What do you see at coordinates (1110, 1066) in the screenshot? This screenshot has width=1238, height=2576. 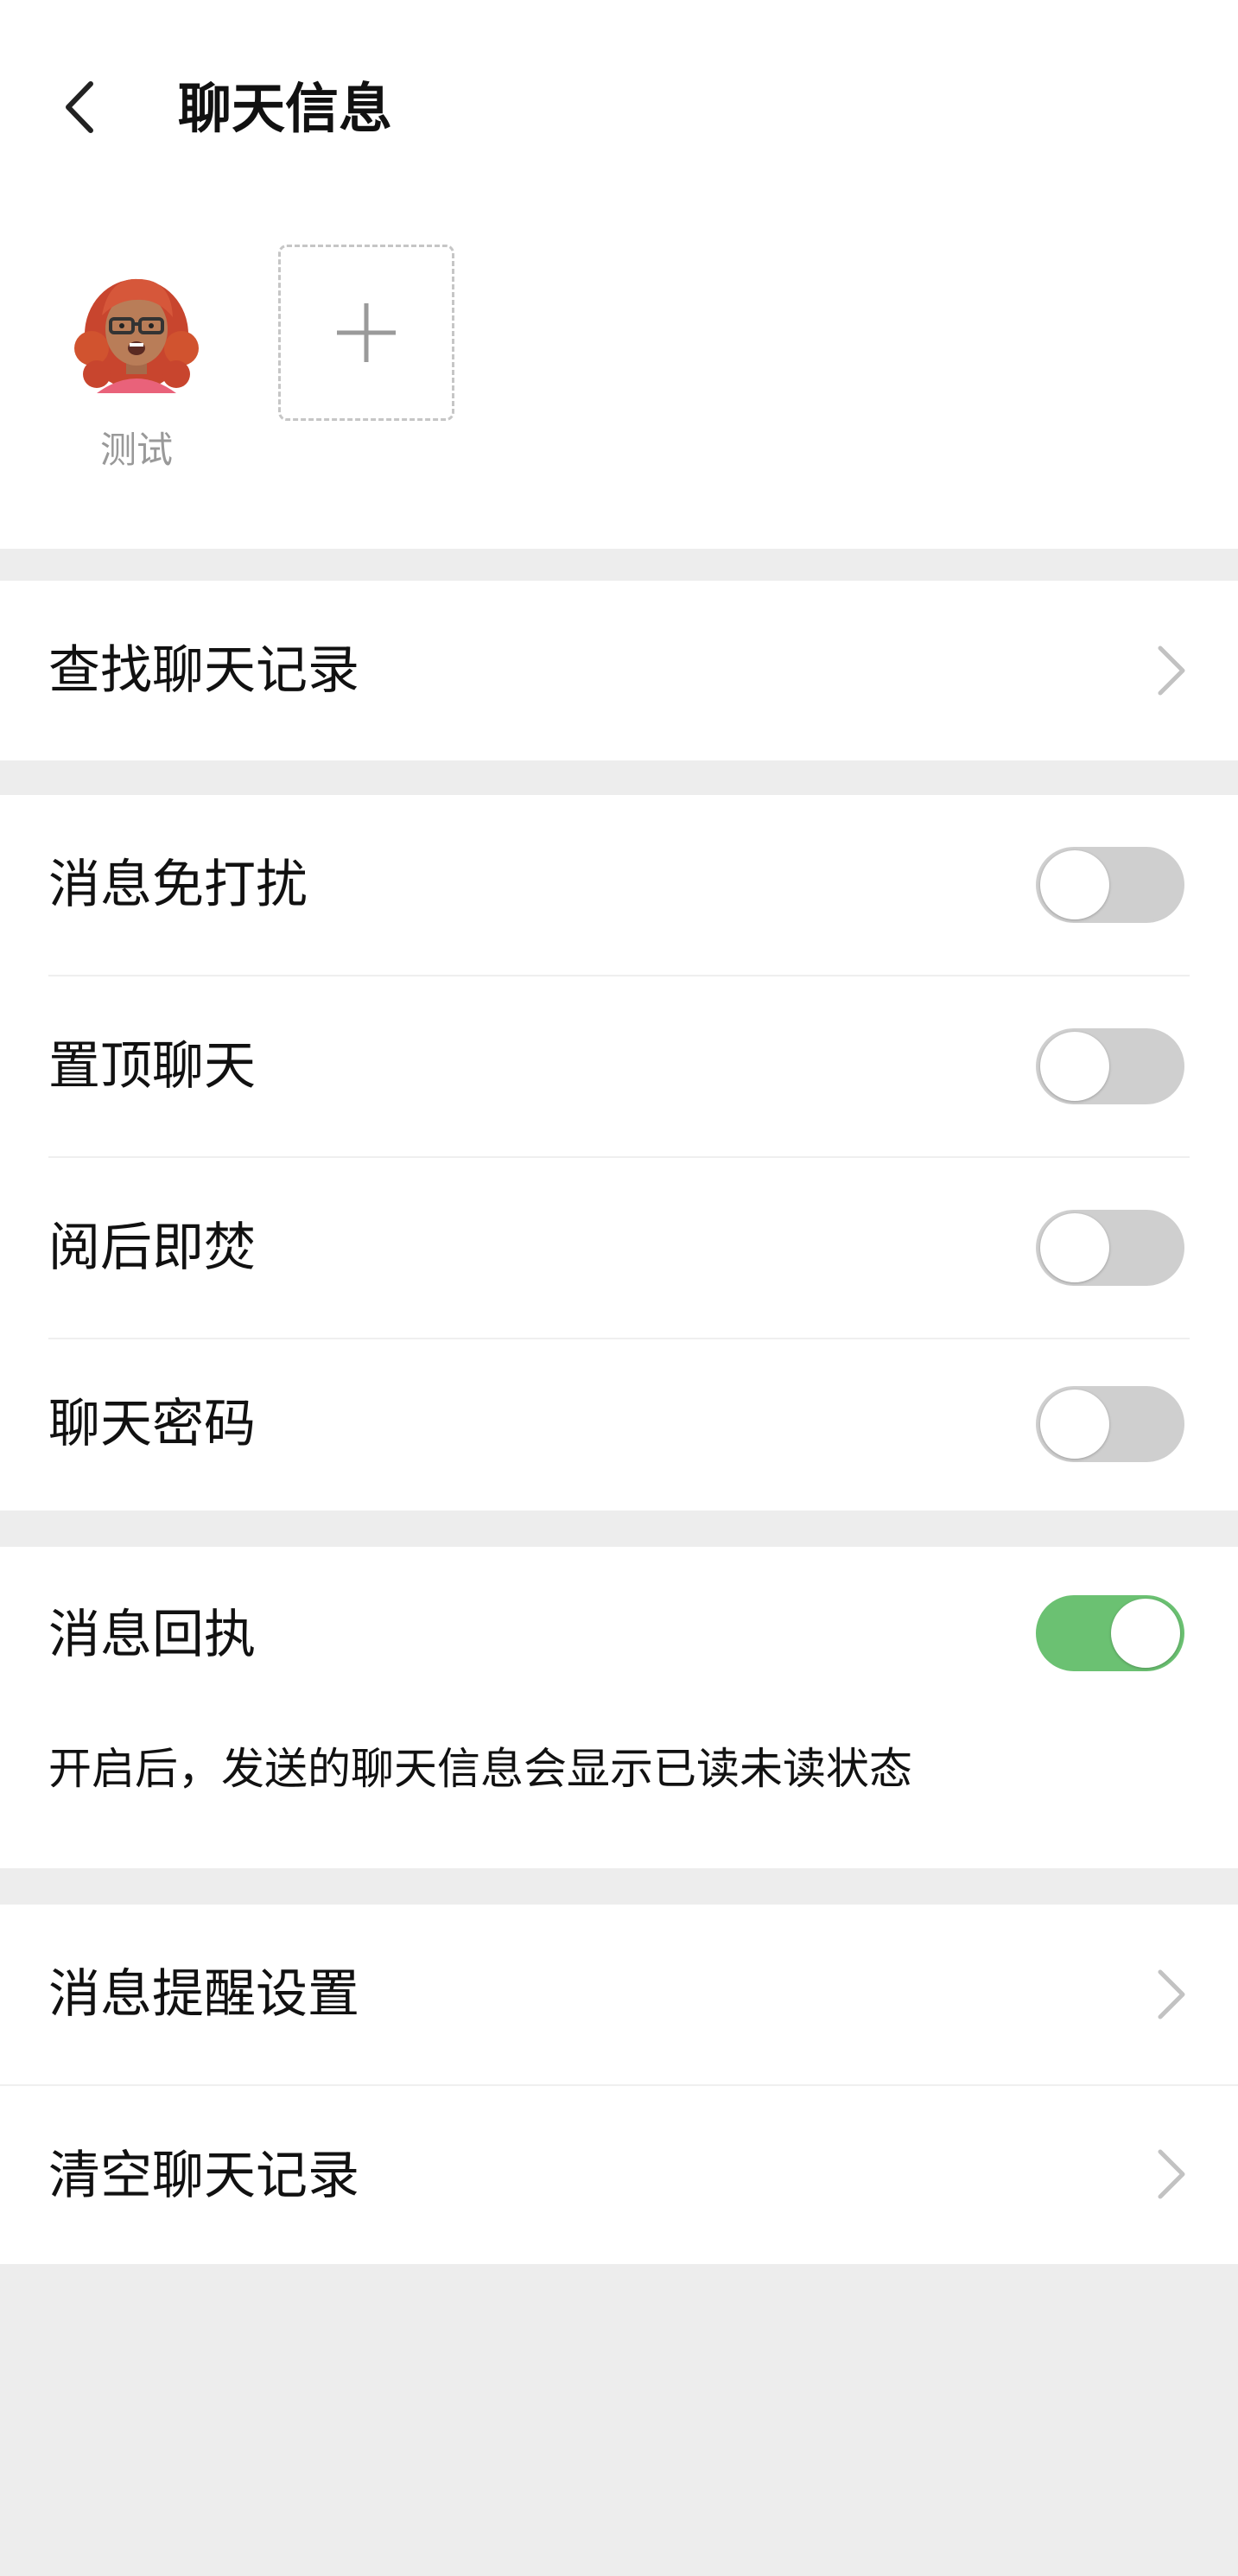 I see `pin-chat-toggle` at bounding box center [1110, 1066].